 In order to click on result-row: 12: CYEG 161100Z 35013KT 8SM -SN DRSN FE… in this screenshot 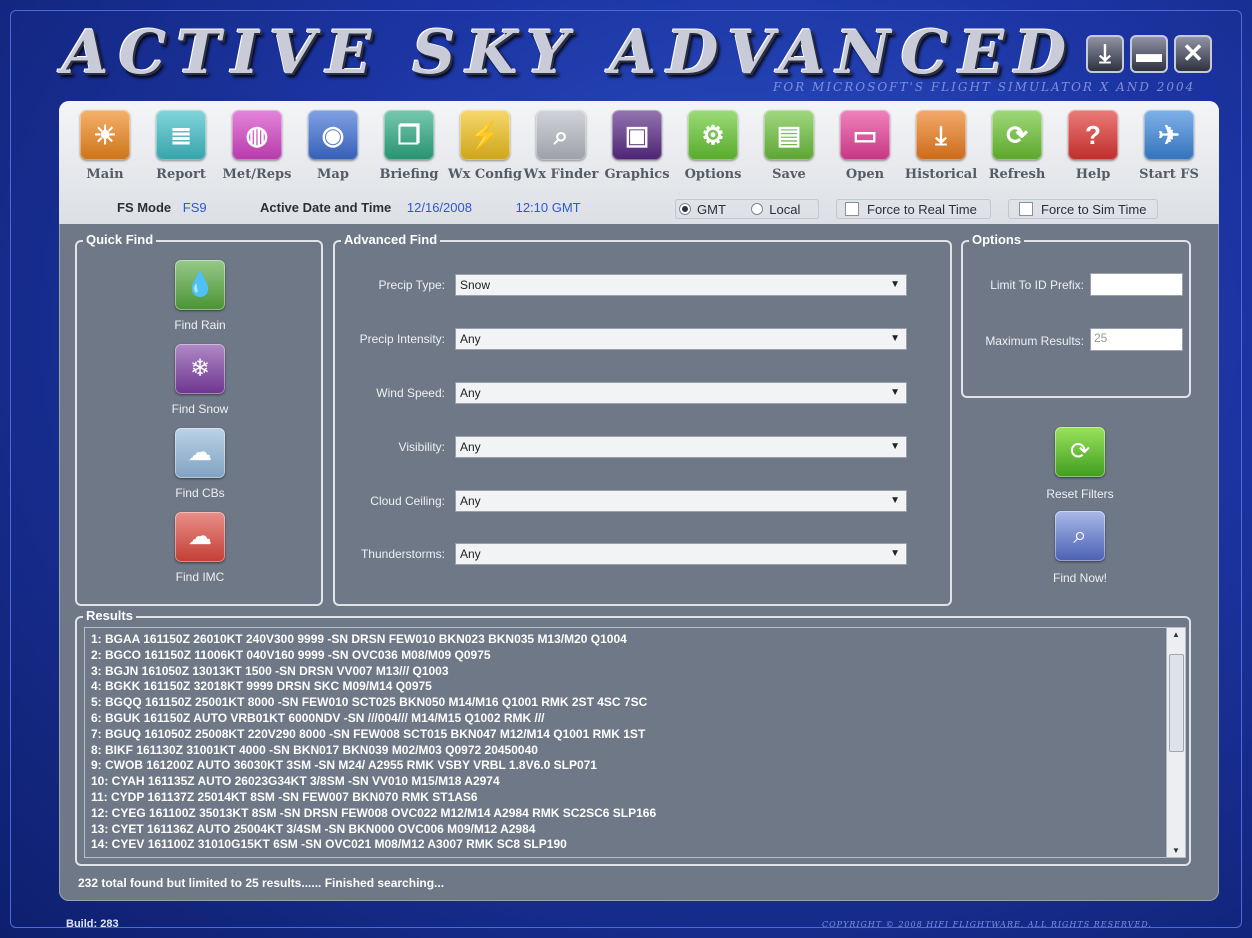, I will do `click(626, 814)`.